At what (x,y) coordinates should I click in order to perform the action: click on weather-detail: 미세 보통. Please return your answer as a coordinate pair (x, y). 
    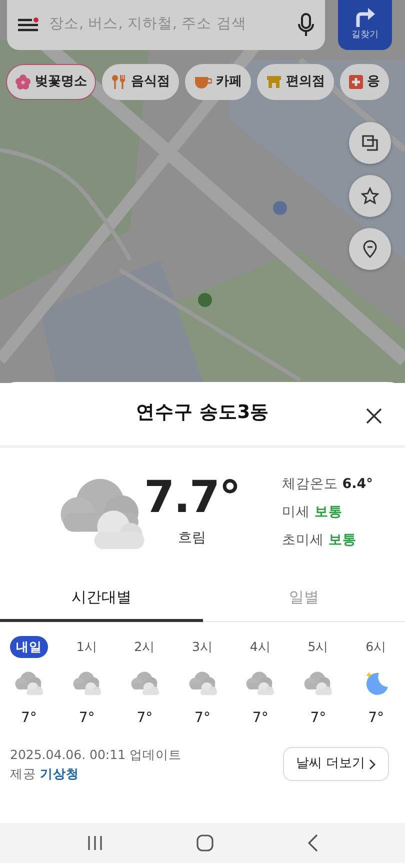
    Looking at the image, I should click on (313, 512).